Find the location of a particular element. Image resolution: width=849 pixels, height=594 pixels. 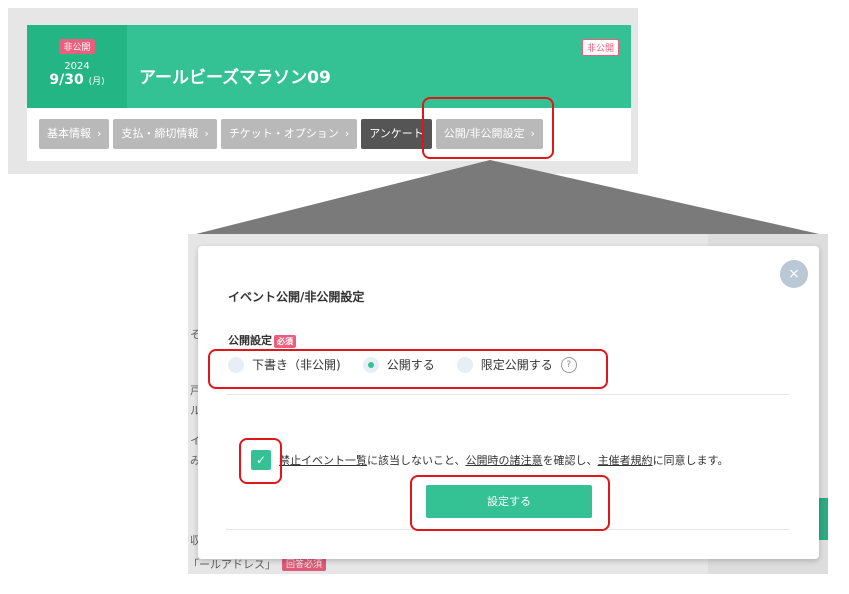

modal-title: イベント公開/非公開設定 is located at coordinates (296, 297).